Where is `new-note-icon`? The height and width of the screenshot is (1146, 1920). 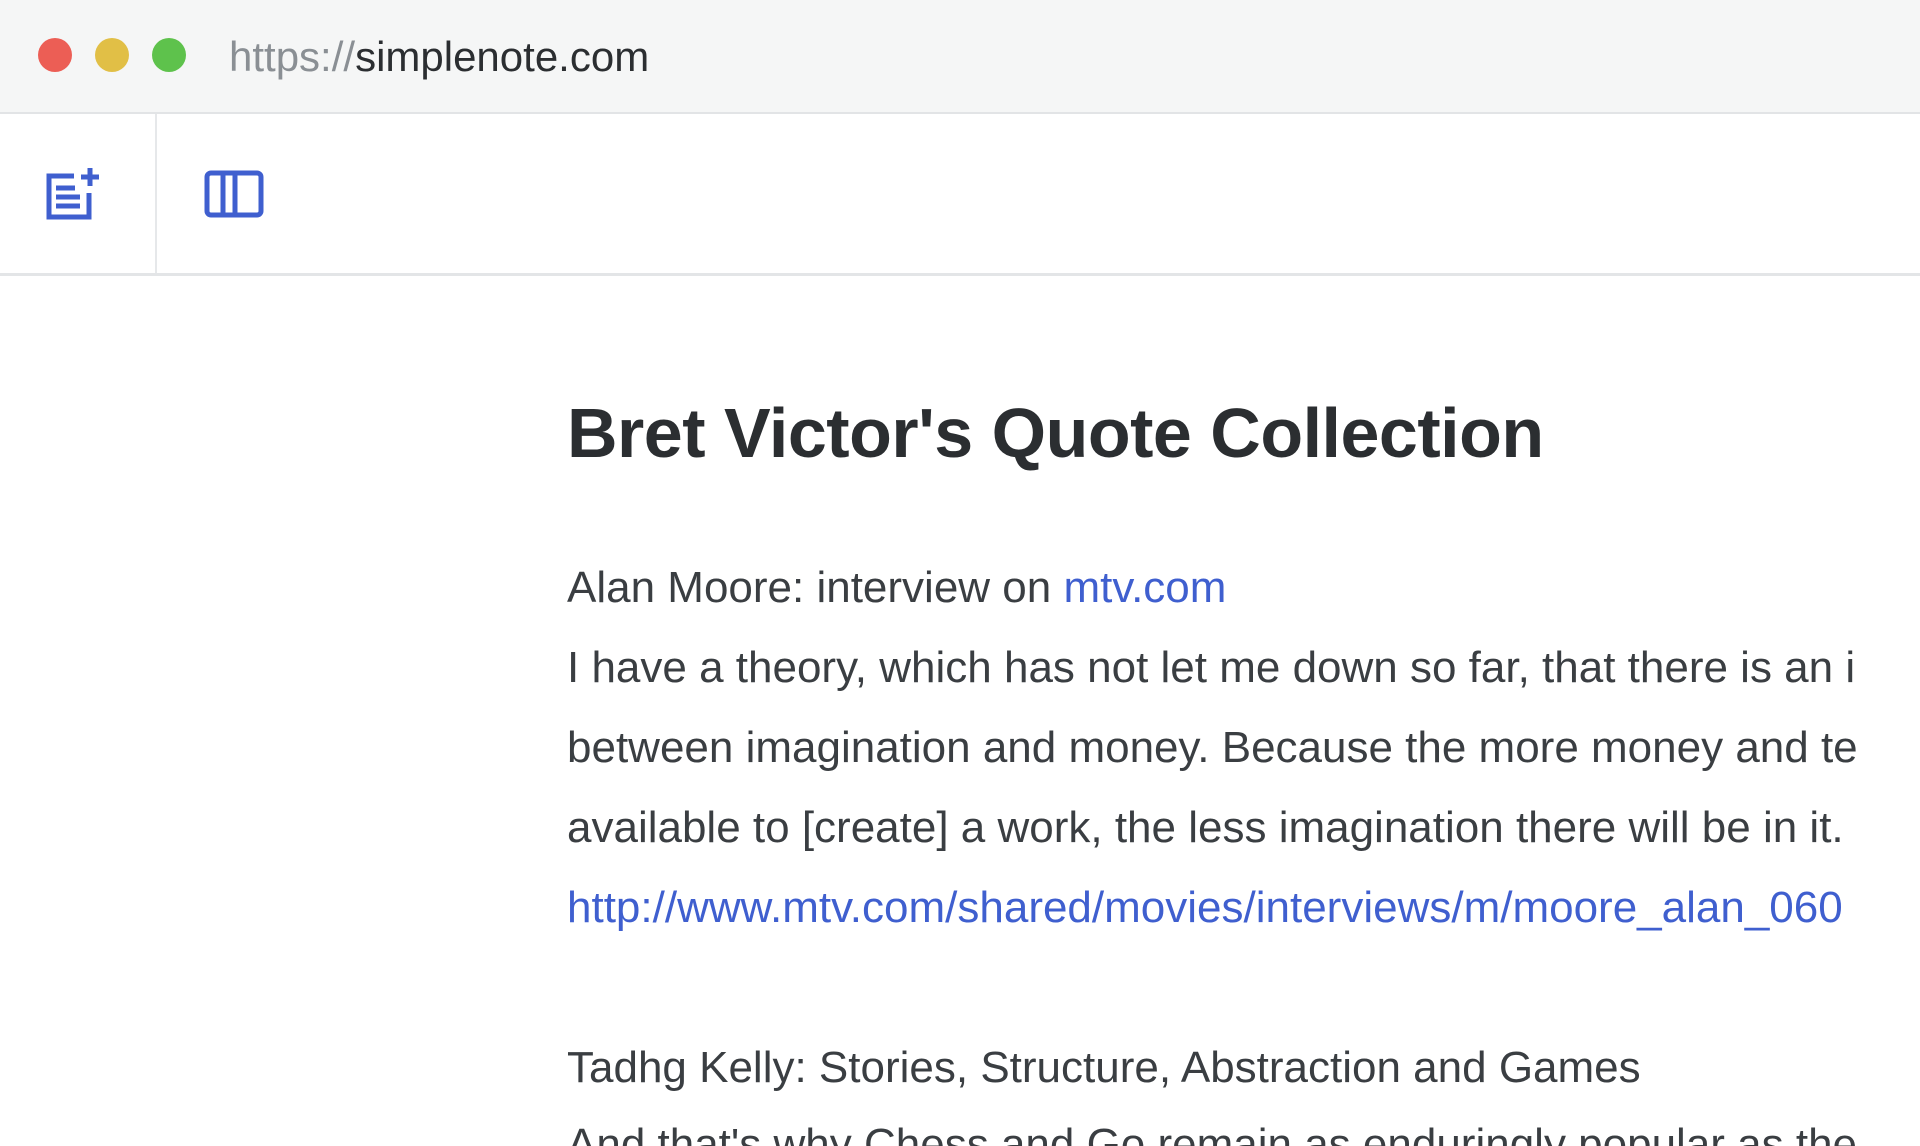 new-note-icon is located at coordinates (72, 194).